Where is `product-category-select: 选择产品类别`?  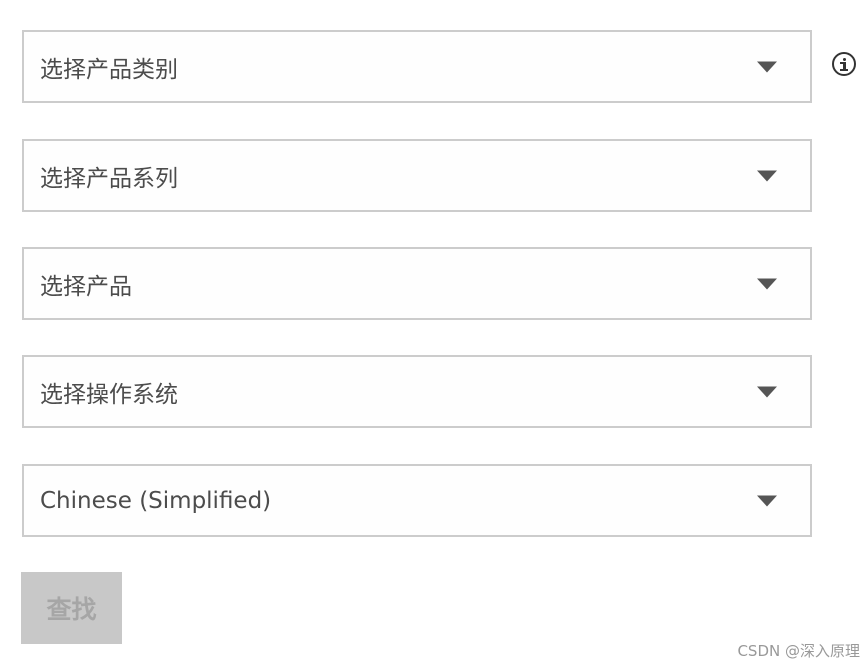 product-category-select: 选择产品类别 is located at coordinates (417, 66).